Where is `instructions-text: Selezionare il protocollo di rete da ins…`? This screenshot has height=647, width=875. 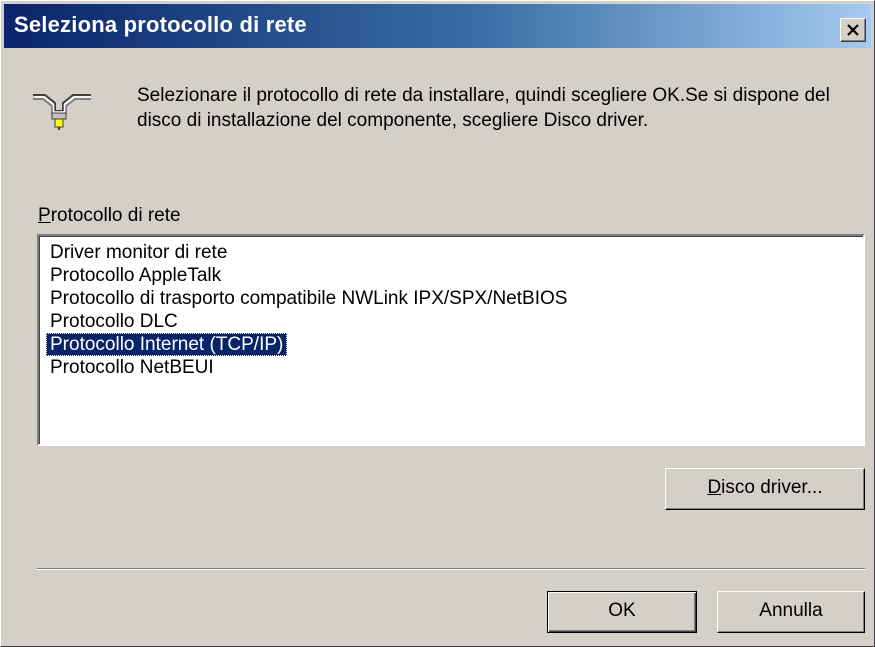 instructions-text: Selezionare il protocollo di rete da ins… is located at coordinates (483, 108).